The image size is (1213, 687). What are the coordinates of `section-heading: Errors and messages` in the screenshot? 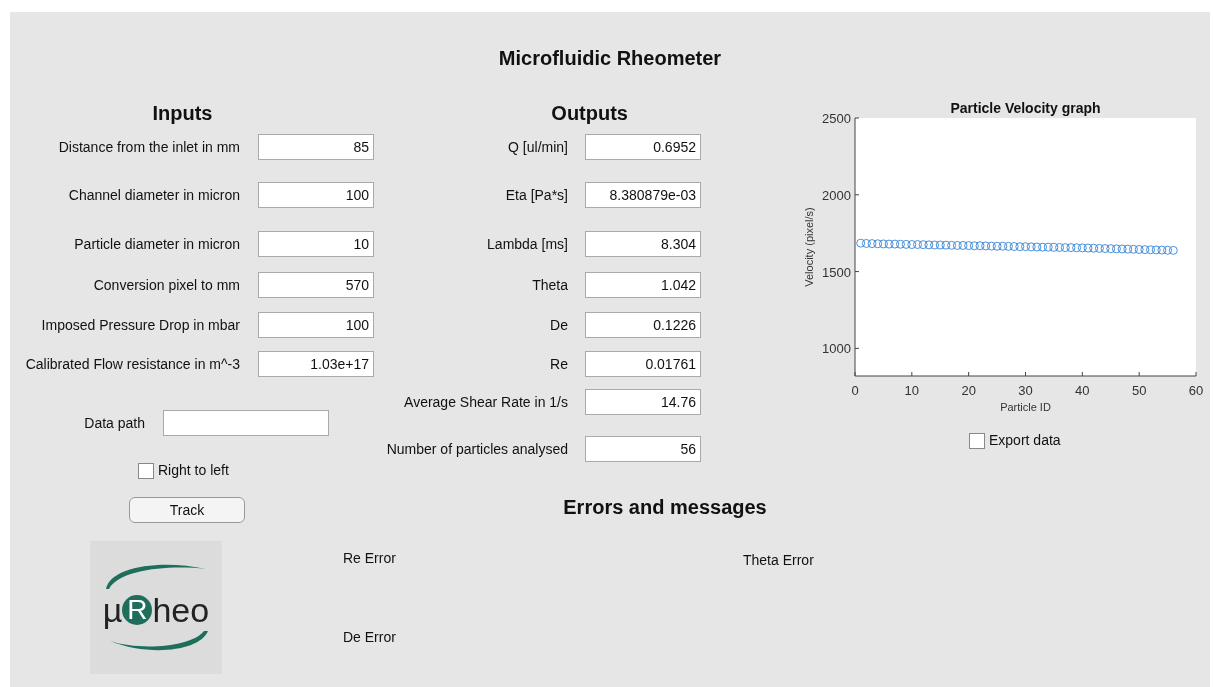 It's located at (665, 507).